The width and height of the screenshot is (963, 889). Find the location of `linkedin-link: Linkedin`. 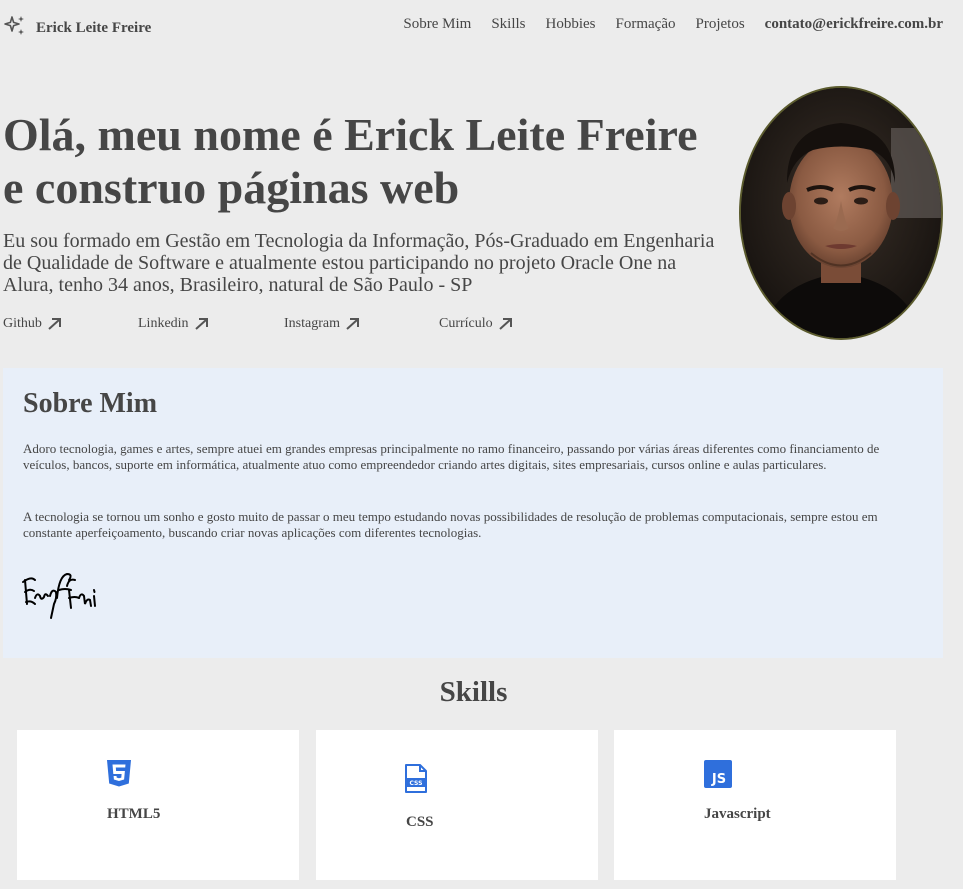

linkedin-link: Linkedin is located at coordinates (174, 324).